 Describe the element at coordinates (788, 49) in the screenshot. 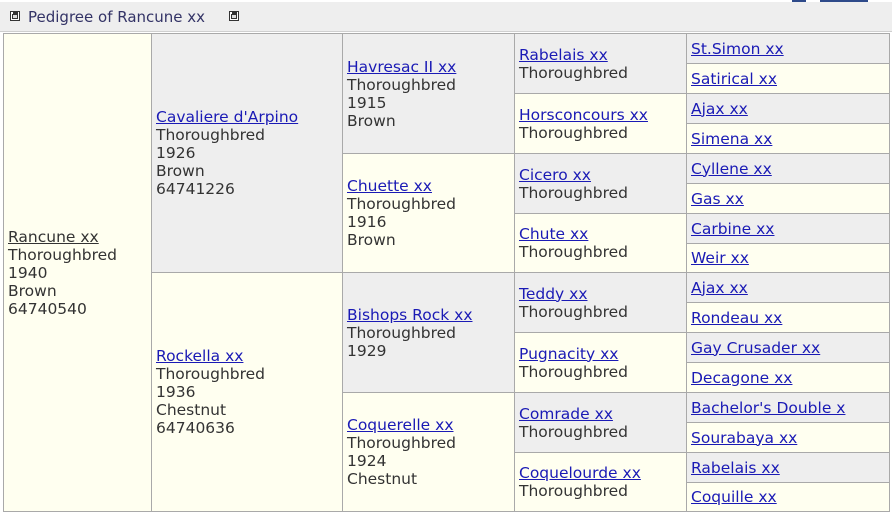

I see `gen5-cell: St.Simon xx` at that location.